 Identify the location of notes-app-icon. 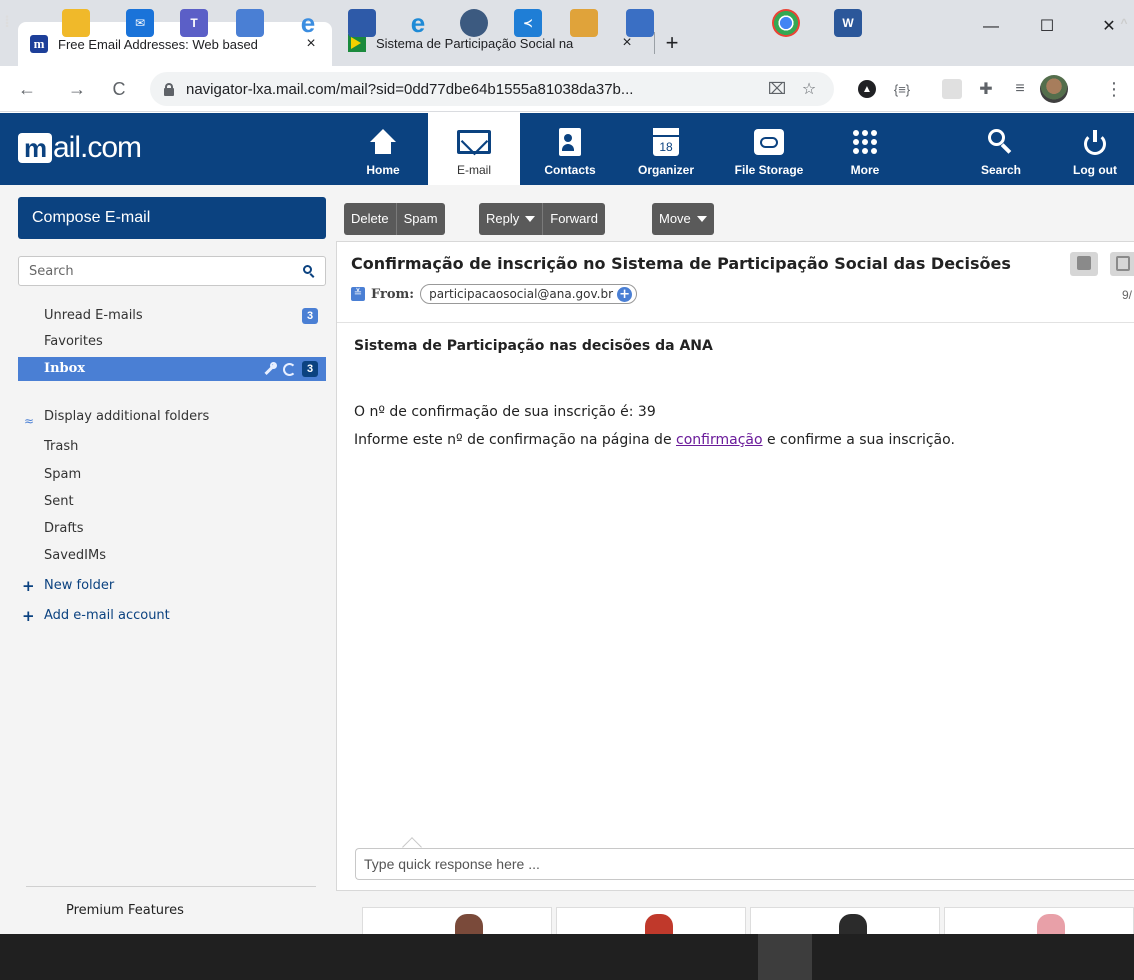
(250, 23).